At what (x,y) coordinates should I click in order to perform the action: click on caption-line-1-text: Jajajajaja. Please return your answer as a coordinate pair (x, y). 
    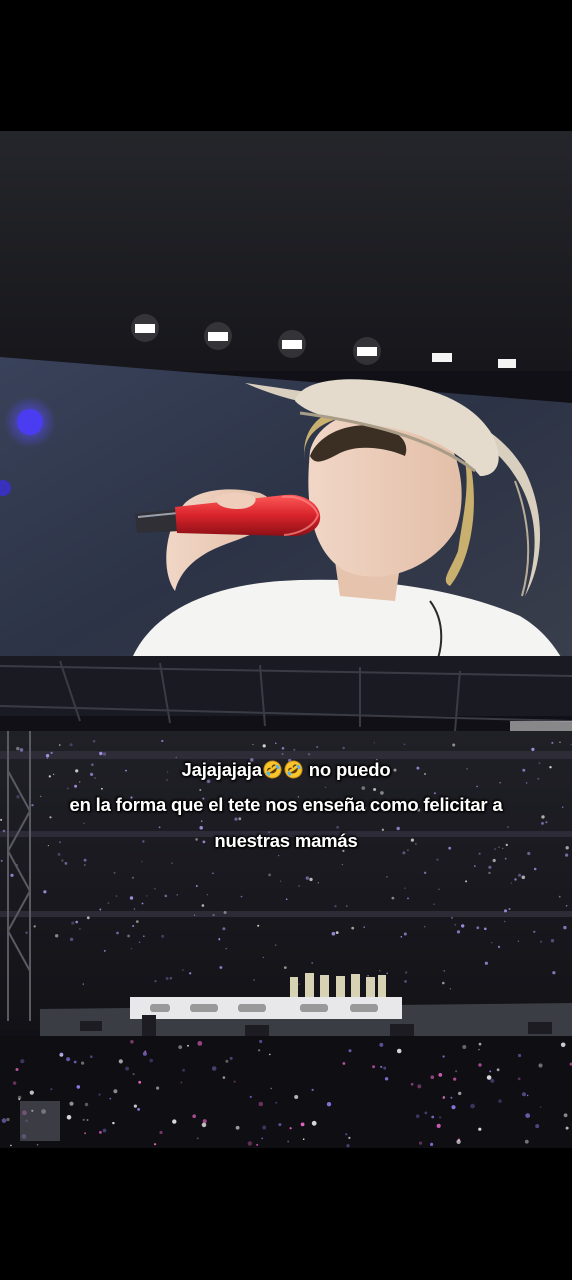
    Looking at the image, I should click on (221, 769).